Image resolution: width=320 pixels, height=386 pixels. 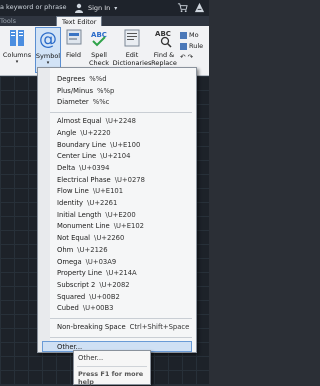 What do you see at coordinates (111, 378) in the screenshot?
I see `tooltip-help-text: Press F1 for more help` at bounding box center [111, 378].